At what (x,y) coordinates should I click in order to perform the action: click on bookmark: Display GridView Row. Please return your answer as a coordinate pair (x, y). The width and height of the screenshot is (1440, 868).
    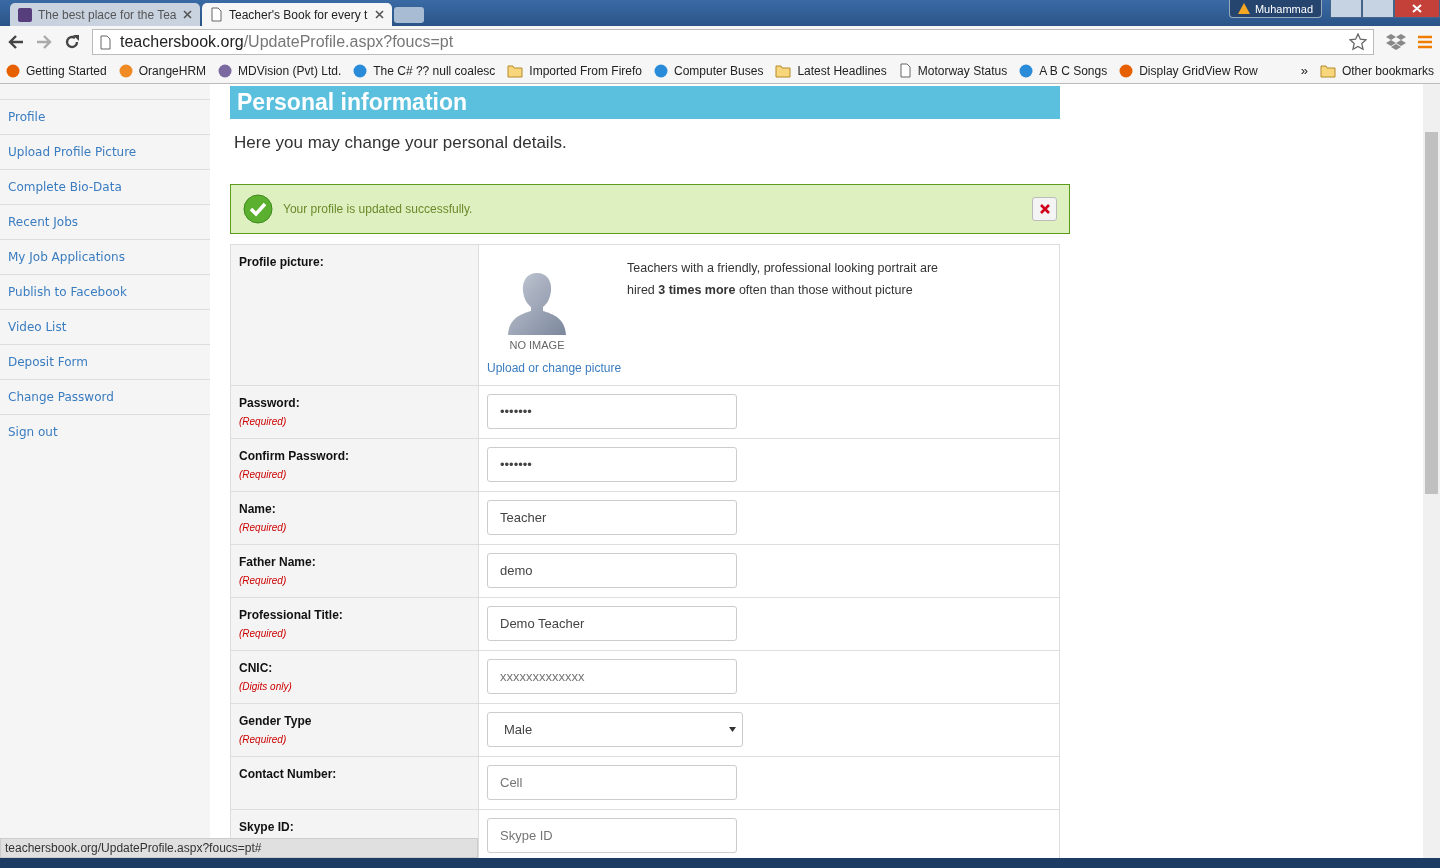
    Looking at the image, I should click on (1188, 70).